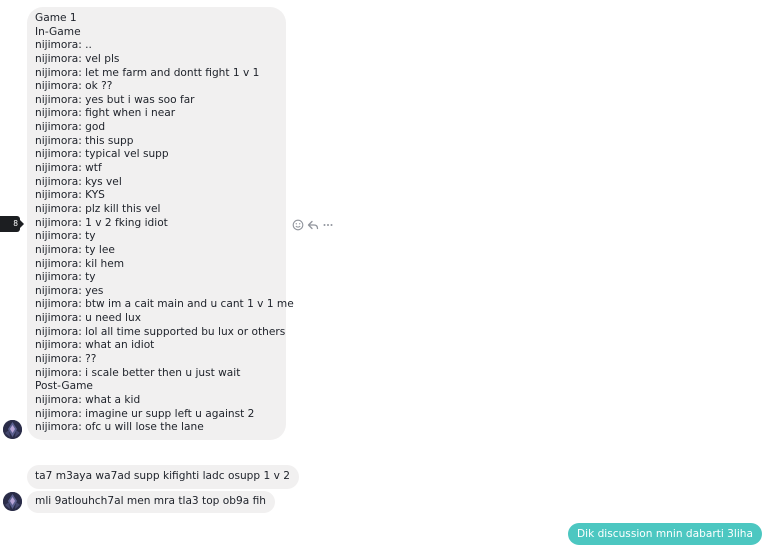 Image resolution: width=768 pixels, height=551 pixels. What do you see at coordinates (328, 225) in the screenshot?
I see `more-icon` at bounding box center [328, 225].